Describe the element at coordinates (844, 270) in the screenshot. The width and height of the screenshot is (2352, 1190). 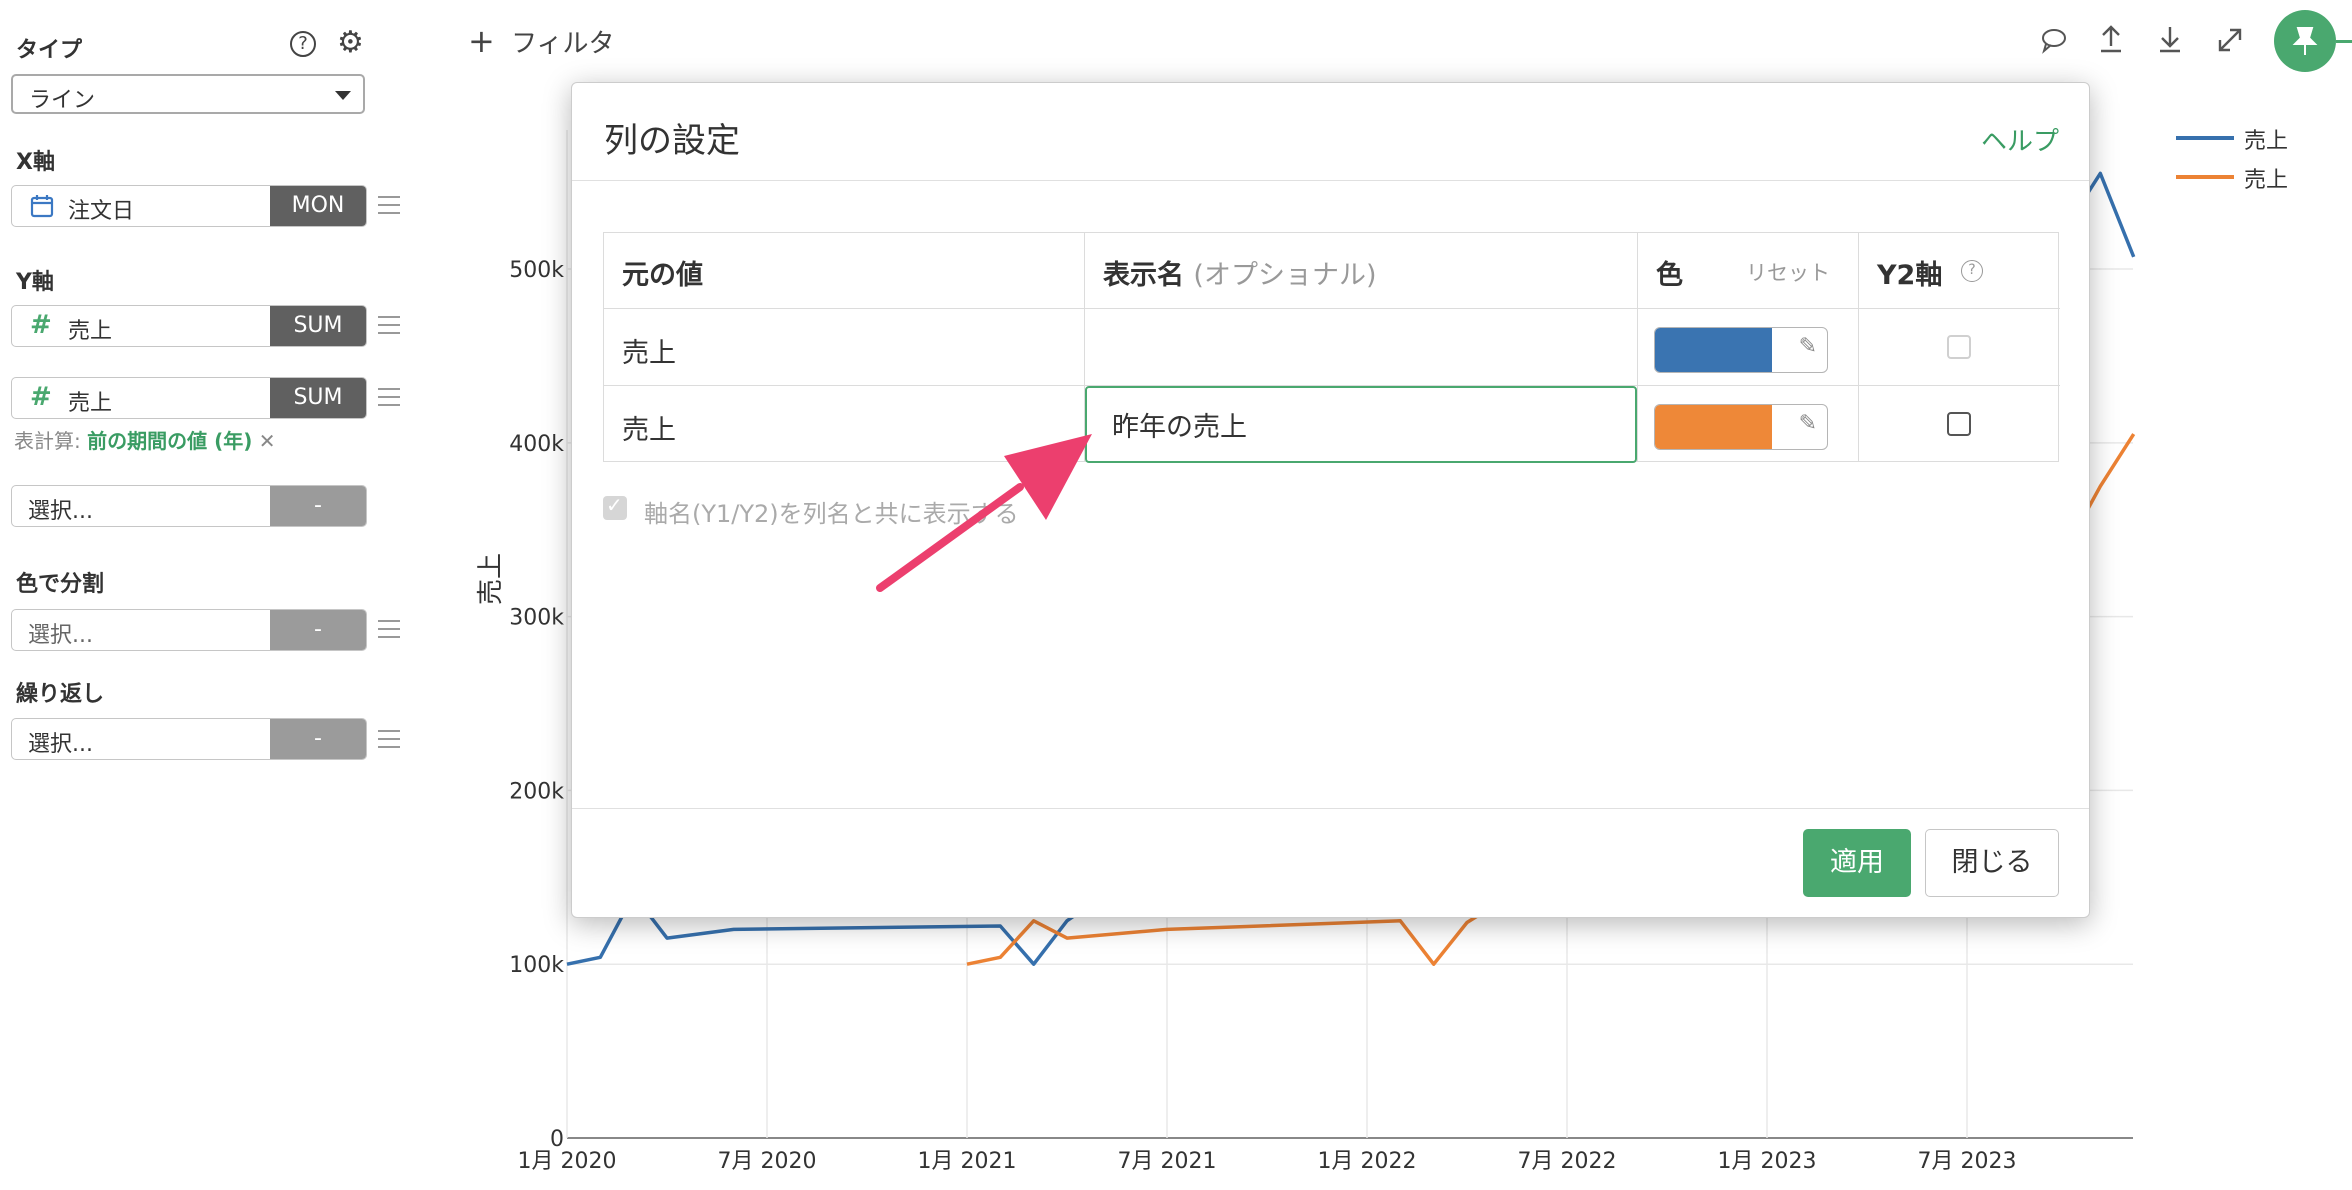
I see `header-source: 元の値` at that location.